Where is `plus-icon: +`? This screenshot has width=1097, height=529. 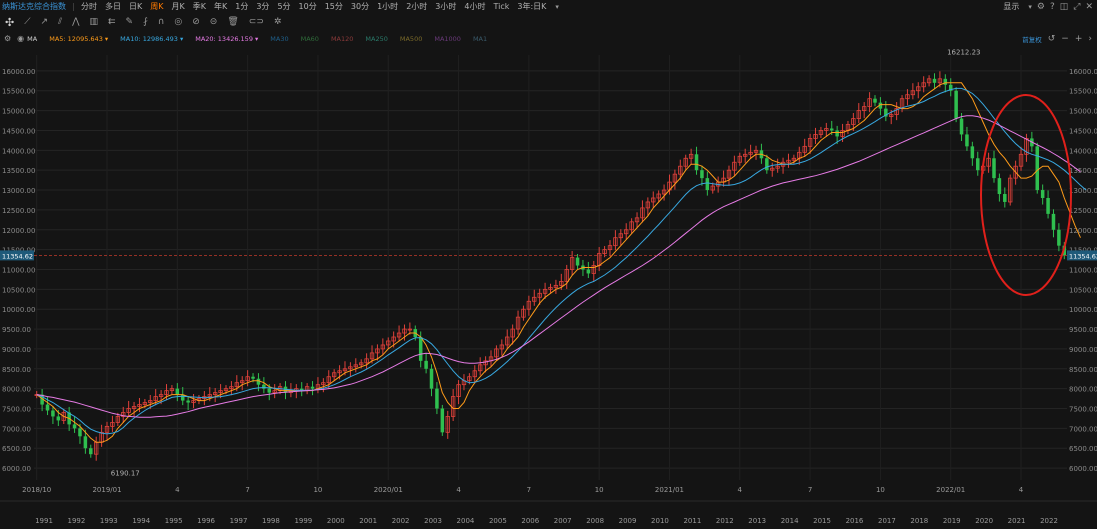 plus-icon: + is located at coordinates (1079, 39).